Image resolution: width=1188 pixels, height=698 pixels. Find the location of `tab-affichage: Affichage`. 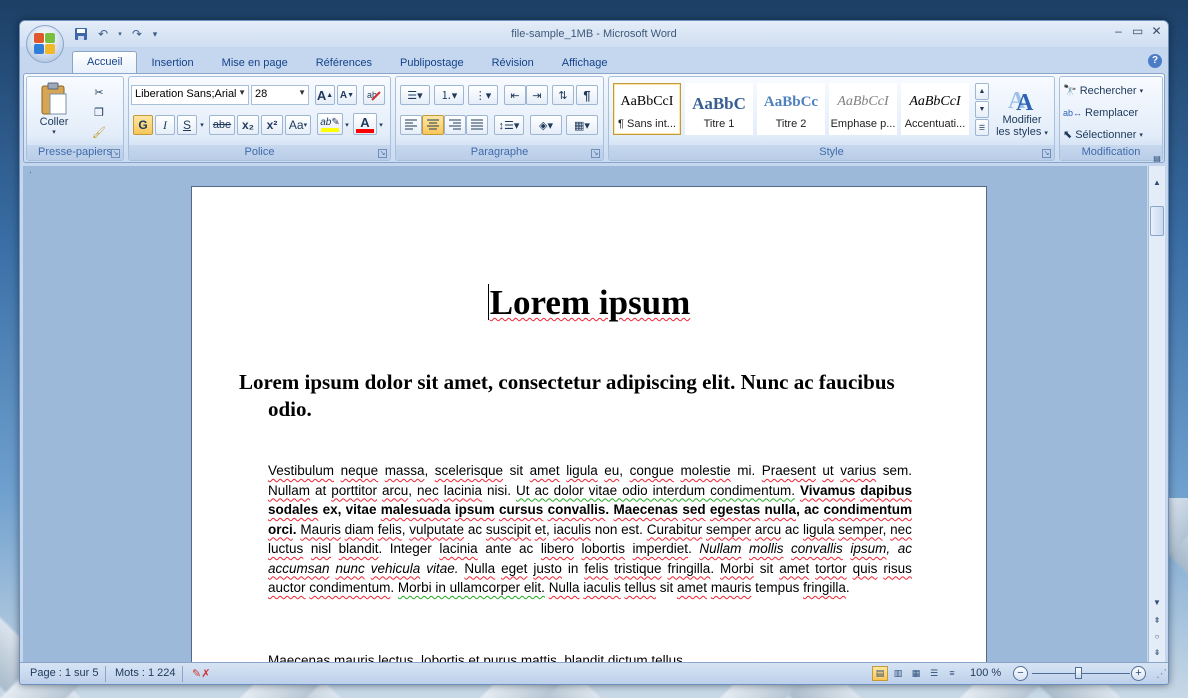

tab-affichage: Affichage is located at coordinates (585, 63).